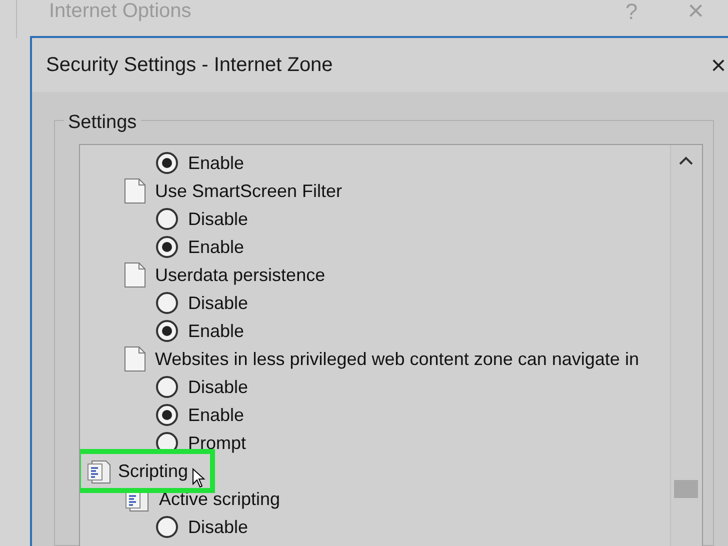 This screenshot has height=546, width=728. Describe the element at coordinates (99, 471) in the screenshot. I see `script-icon` at that location.